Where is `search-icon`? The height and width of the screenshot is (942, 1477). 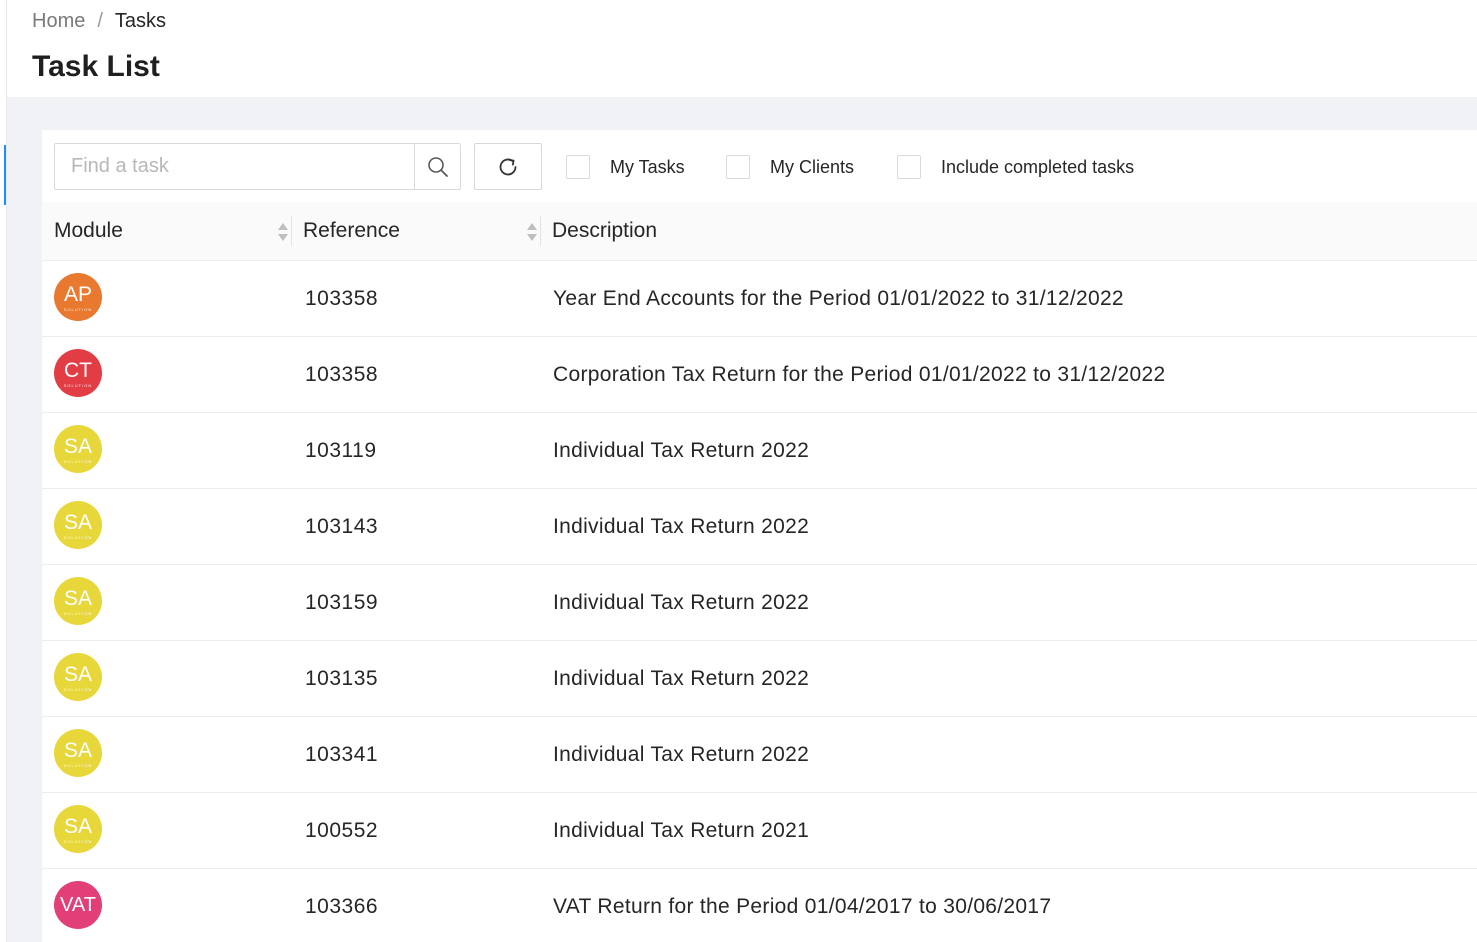
search-icon is located at coordinates (437, 166).